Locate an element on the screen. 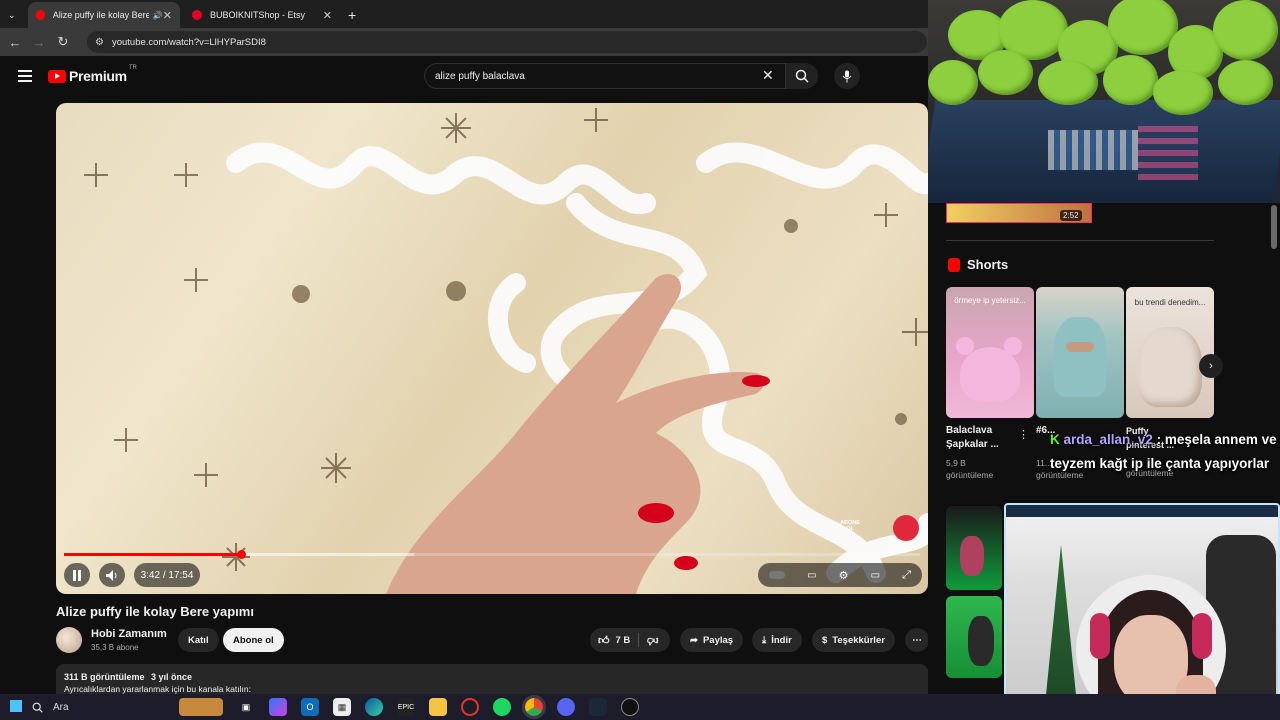 This screenshot has height=720, width=1280. task-view-icon: ▣ is located at coordinates (246, 707).